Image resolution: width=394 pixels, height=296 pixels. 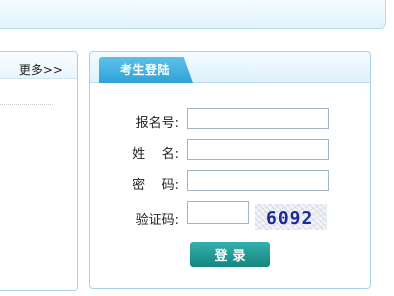 What do you see at coordinates (230, 254) in the screenshot?
I see `login-button: 登录` at bounding box center [230, 254].